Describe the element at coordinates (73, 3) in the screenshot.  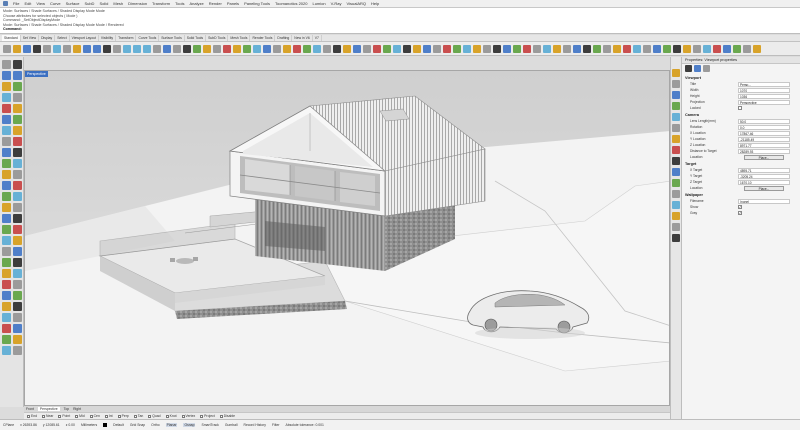
I see `menu-item: Surface` at that location.